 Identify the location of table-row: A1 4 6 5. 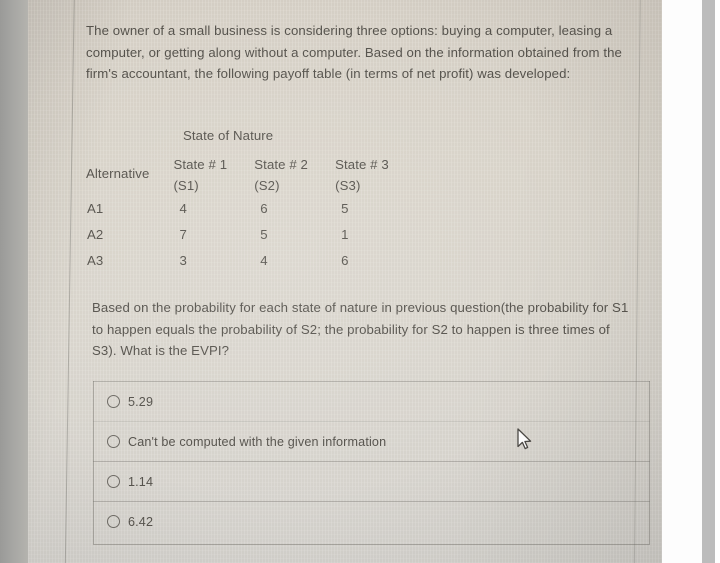
(251, 209).